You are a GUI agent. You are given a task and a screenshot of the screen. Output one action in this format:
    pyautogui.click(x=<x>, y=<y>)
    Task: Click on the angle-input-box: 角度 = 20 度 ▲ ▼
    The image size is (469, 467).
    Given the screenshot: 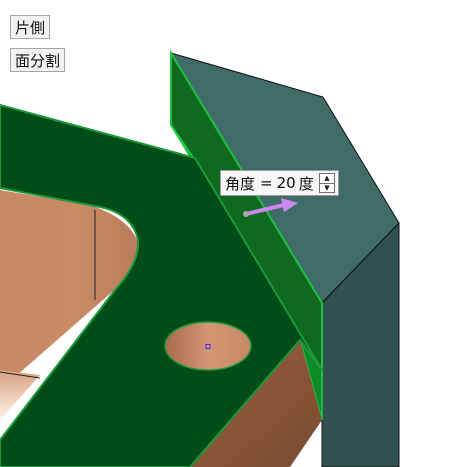 What is the action you would take?
    pyautogui.click(x=279, y=183)
    